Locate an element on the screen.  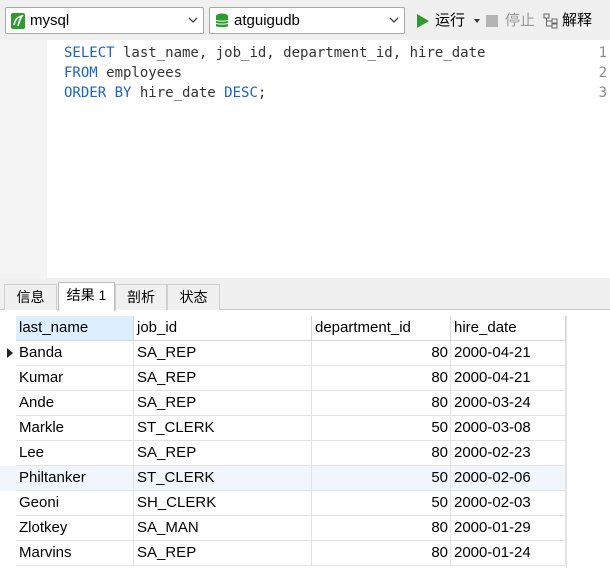
cell-last-name: Marvins is located at coordinates (75, 553).